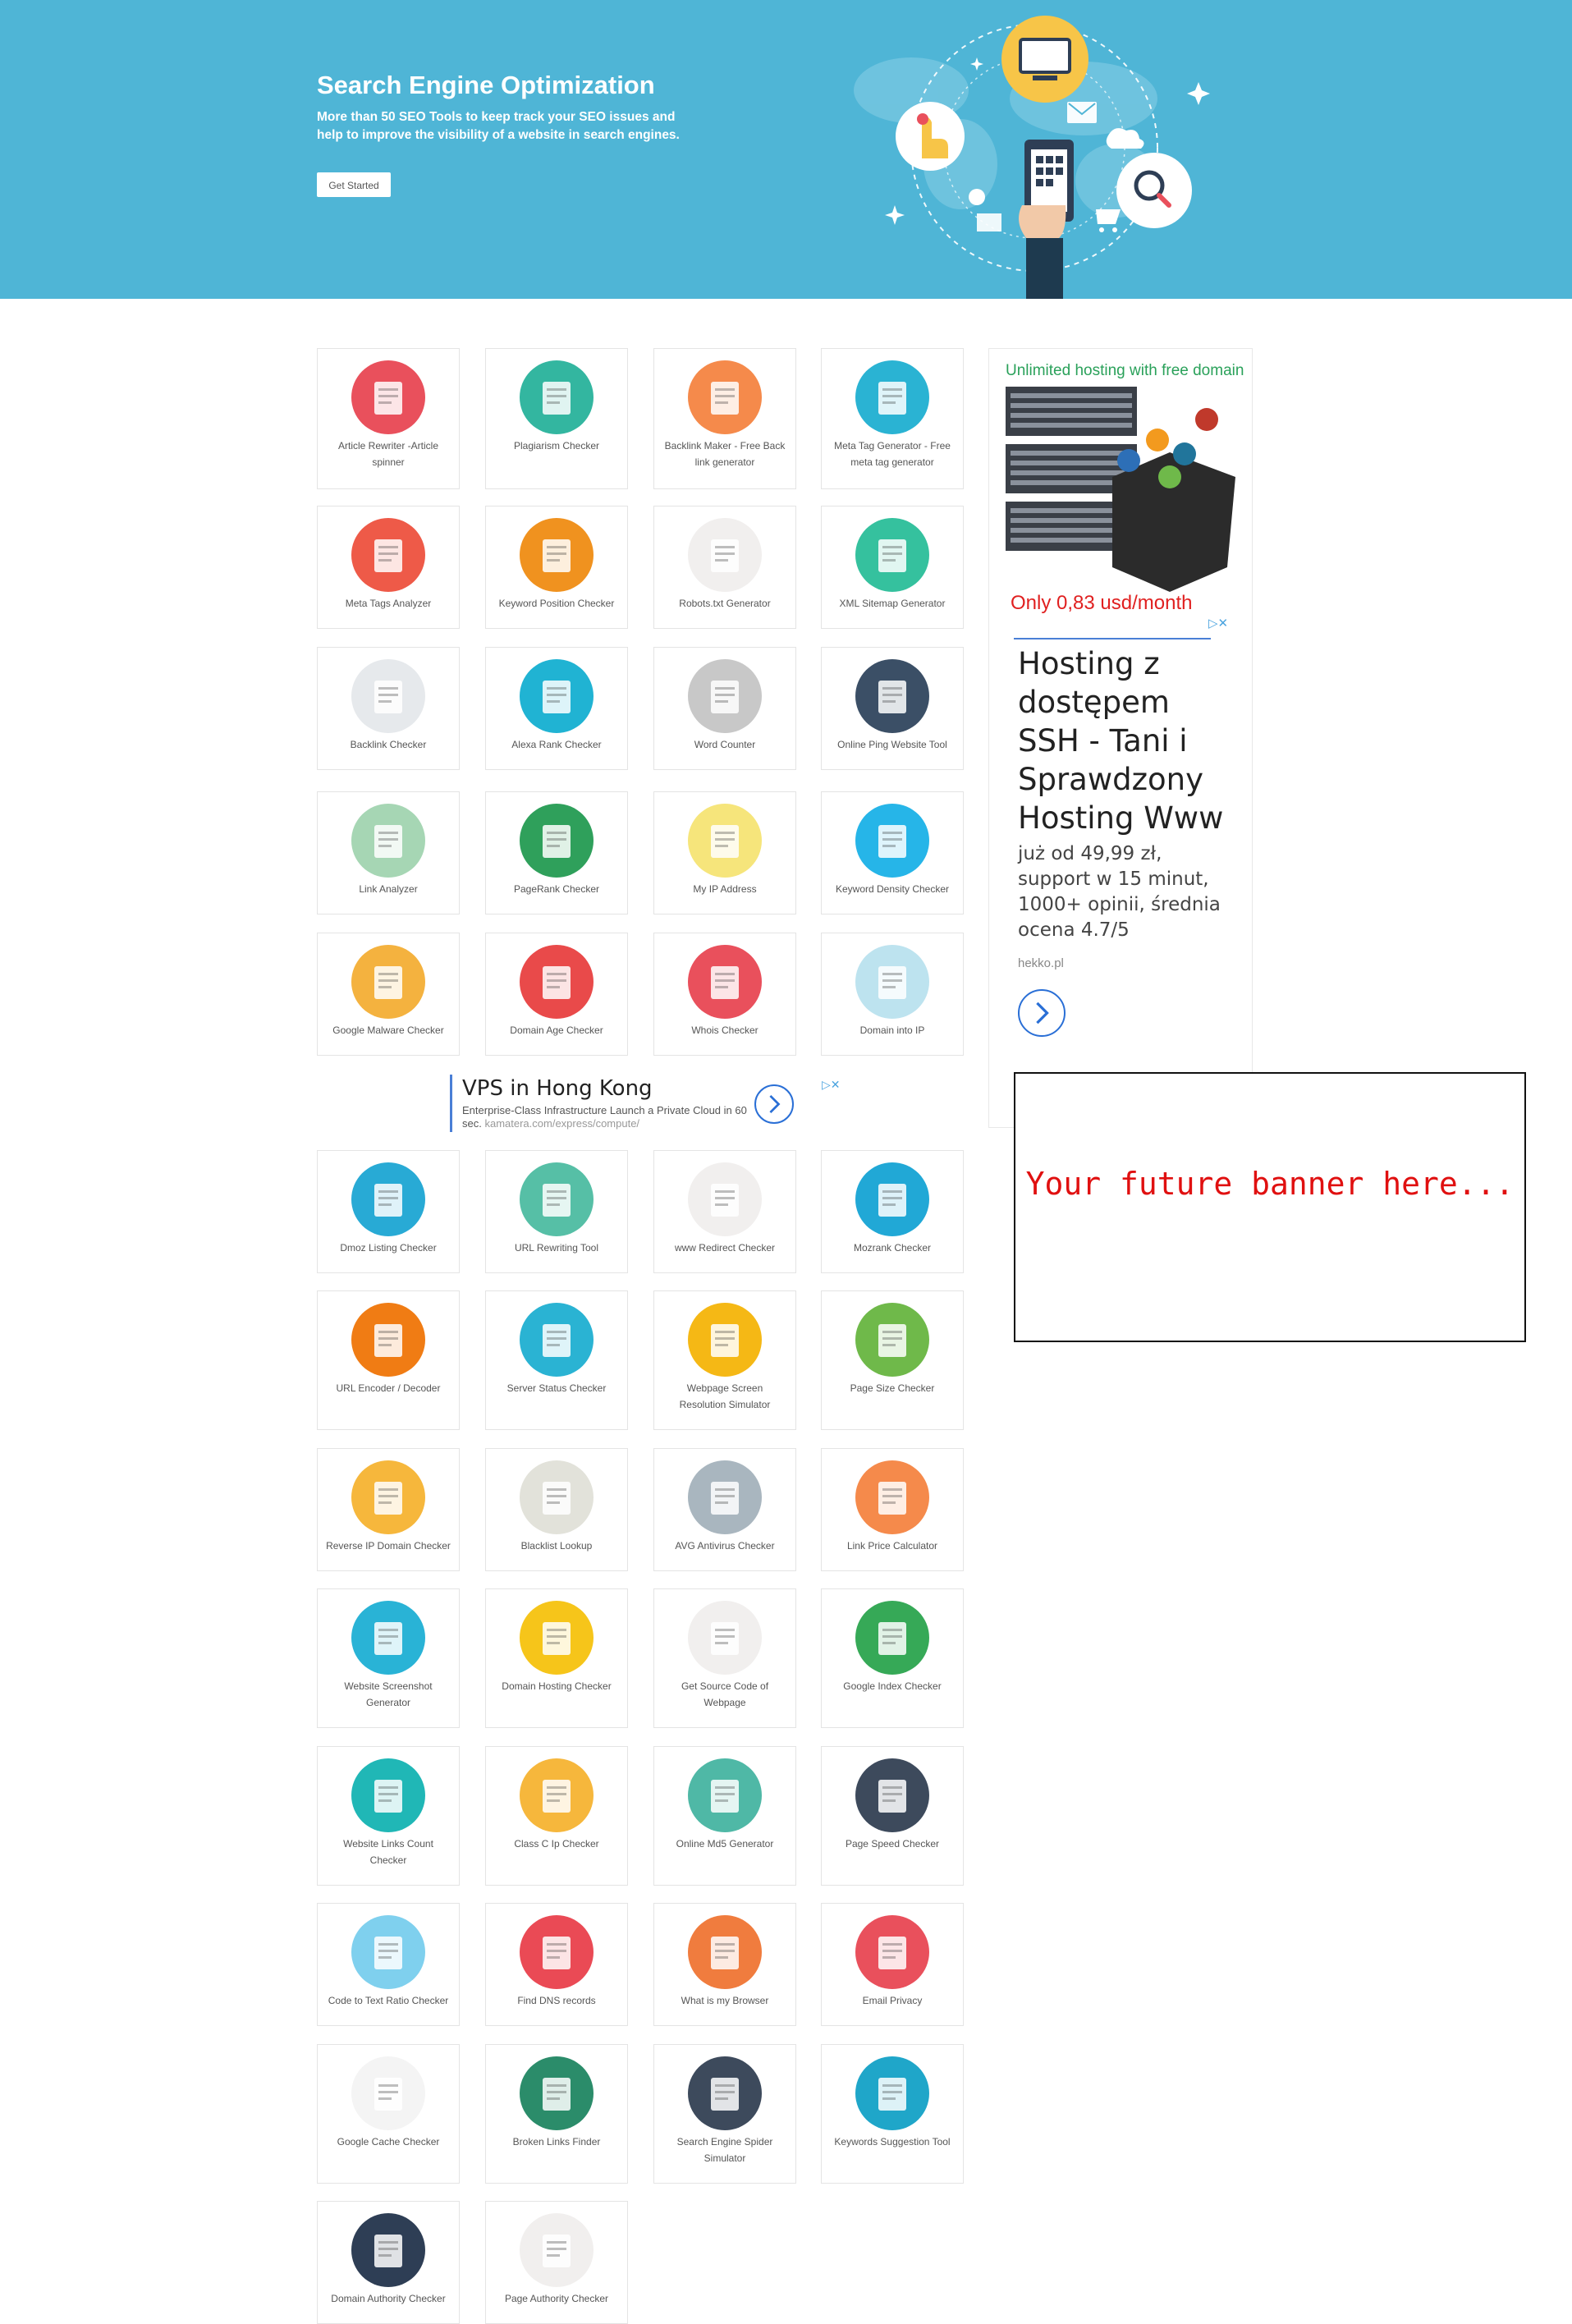  Describe the element at coordinates (556, 1248) in the screenshot. I see `tool-card-label: URL Rewriting Tool` at that location.